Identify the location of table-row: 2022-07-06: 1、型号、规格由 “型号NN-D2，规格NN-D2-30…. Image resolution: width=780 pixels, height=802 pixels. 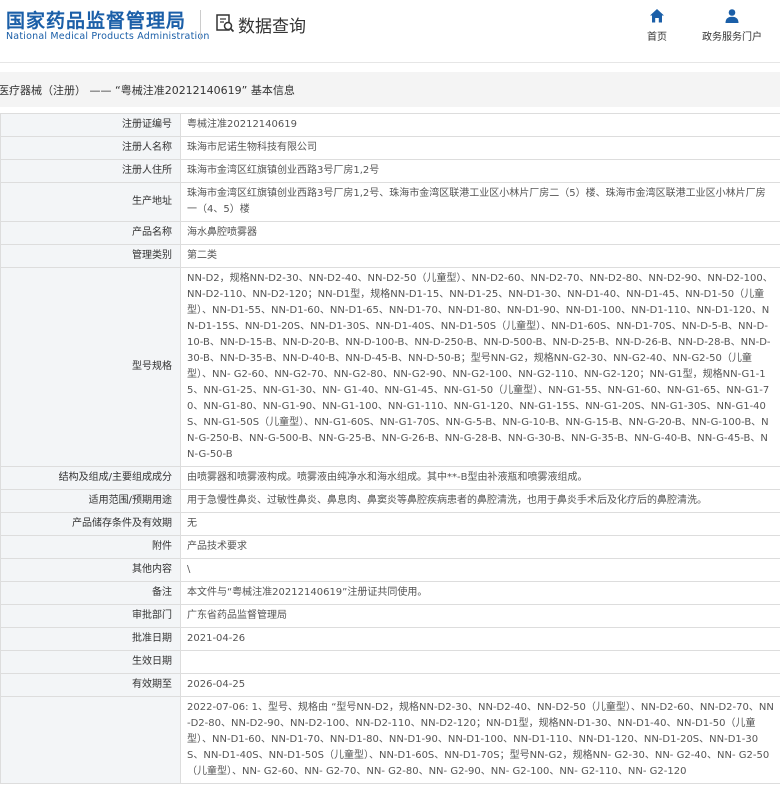
(390, 740).